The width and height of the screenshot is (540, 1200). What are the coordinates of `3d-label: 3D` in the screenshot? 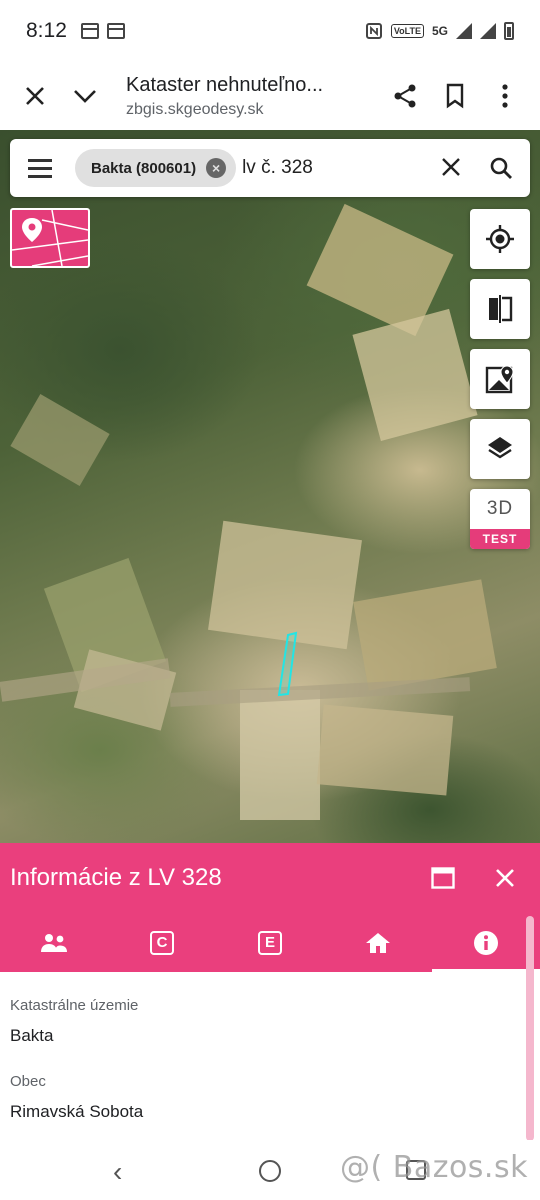 It's located at (500, 508).